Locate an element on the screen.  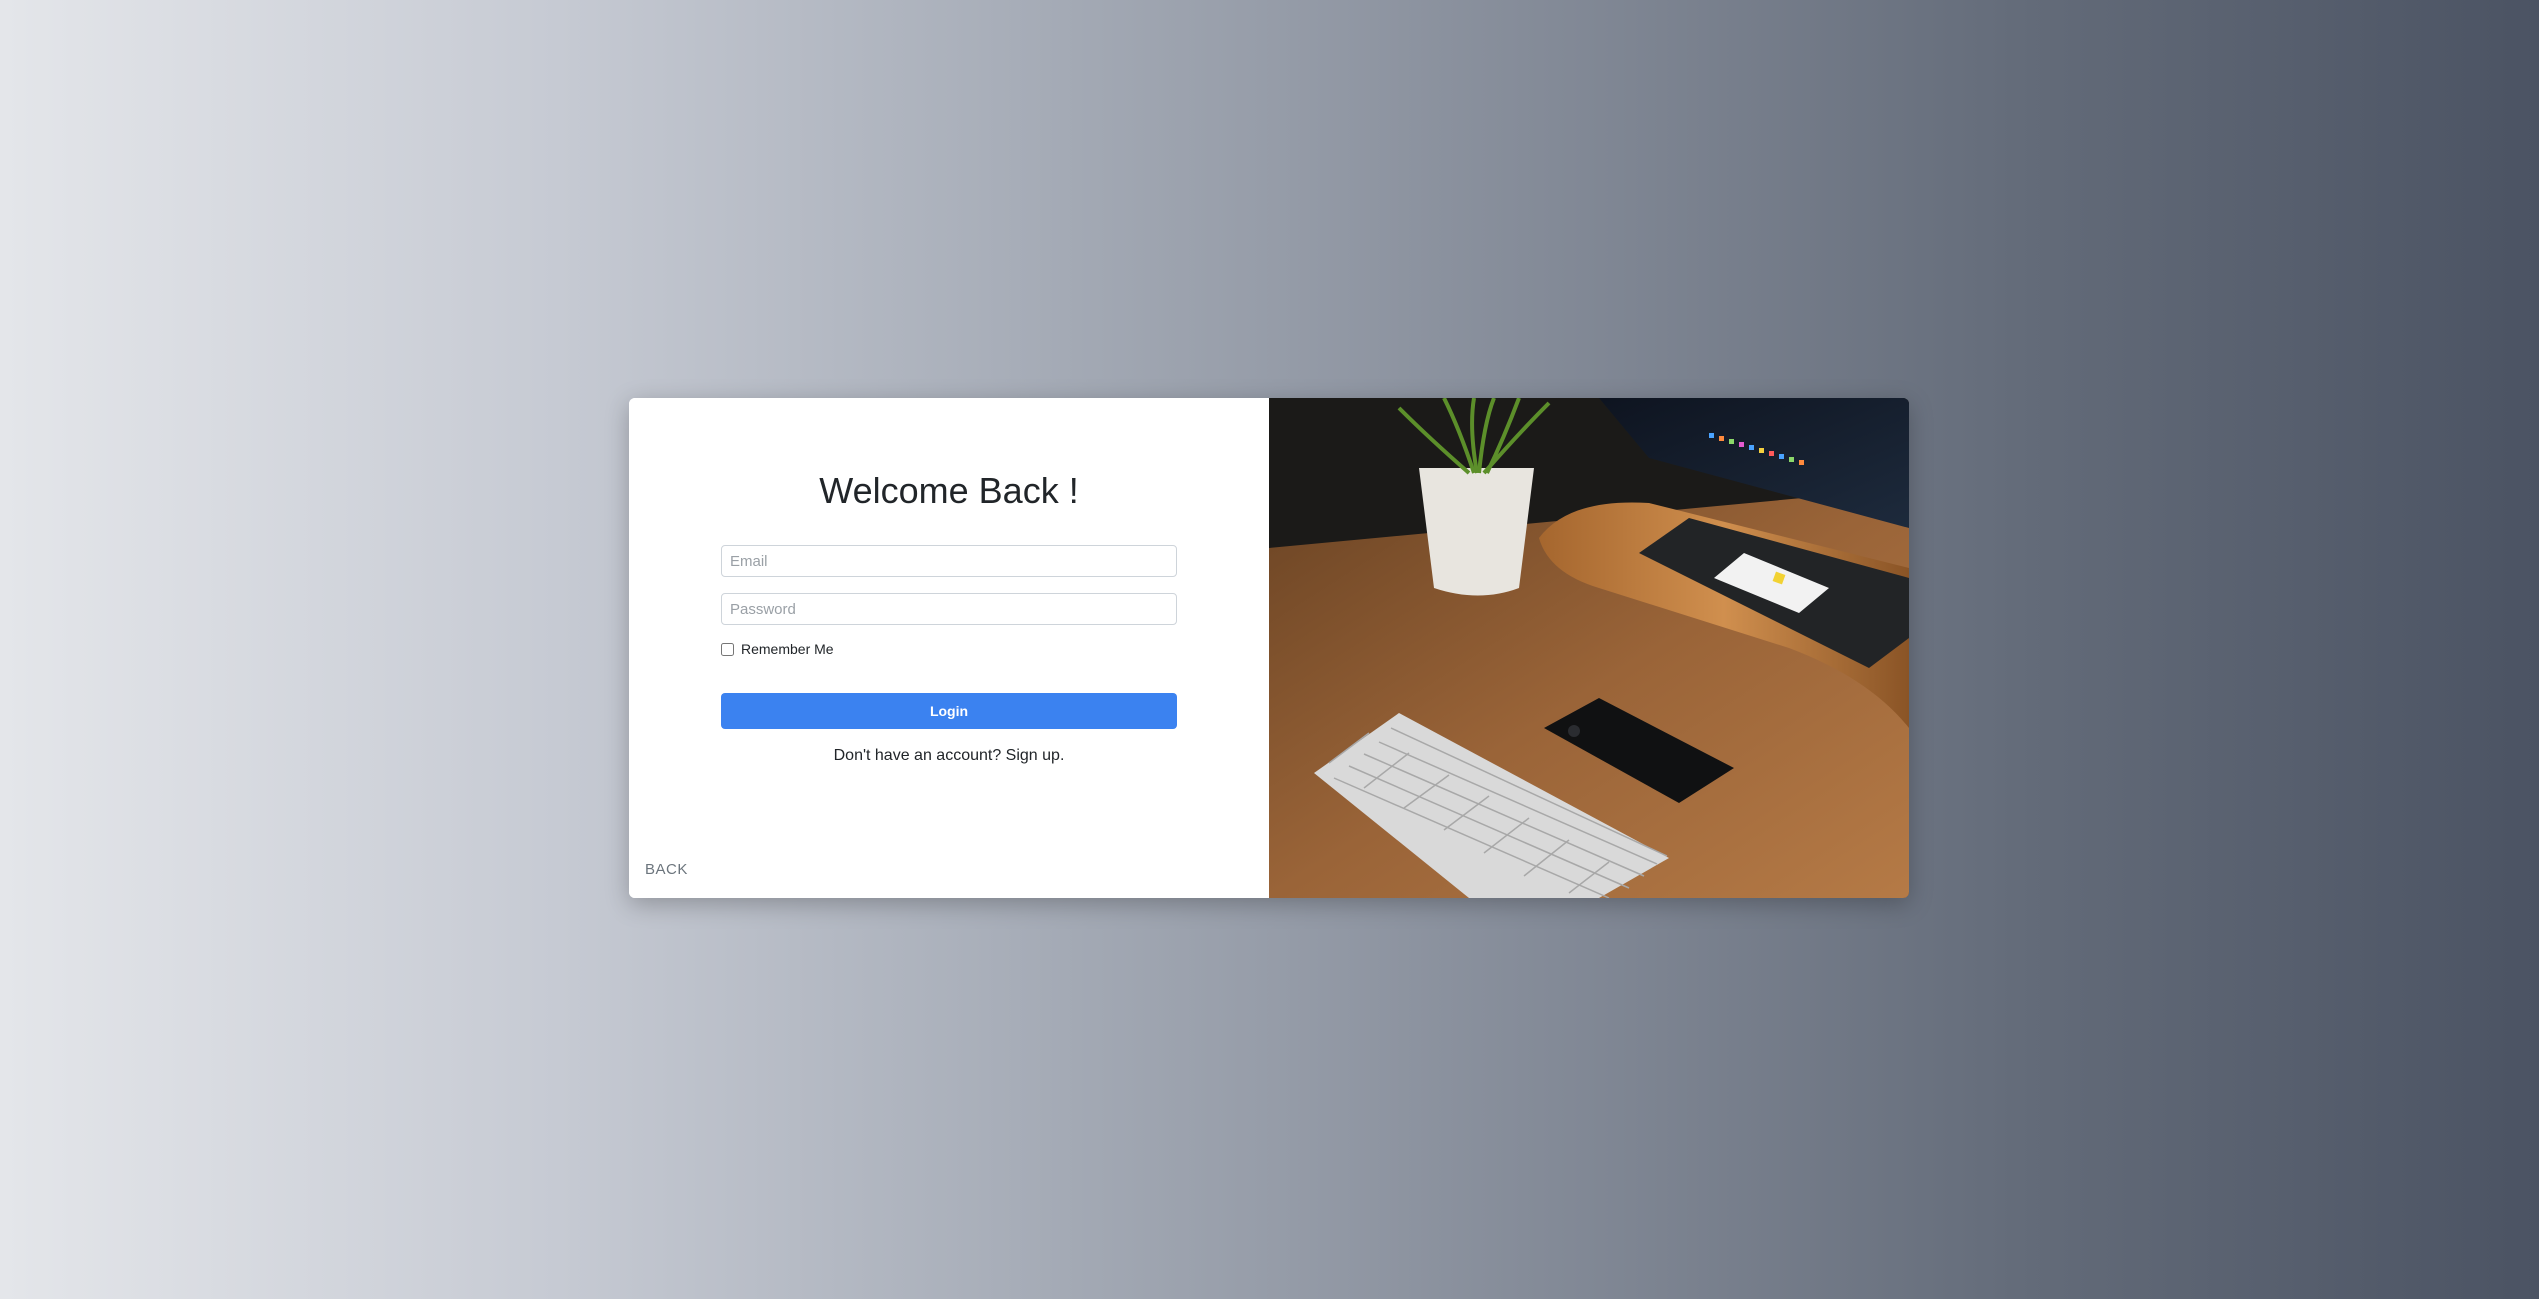
desk-illustration is located at coordinates (1589, 648).